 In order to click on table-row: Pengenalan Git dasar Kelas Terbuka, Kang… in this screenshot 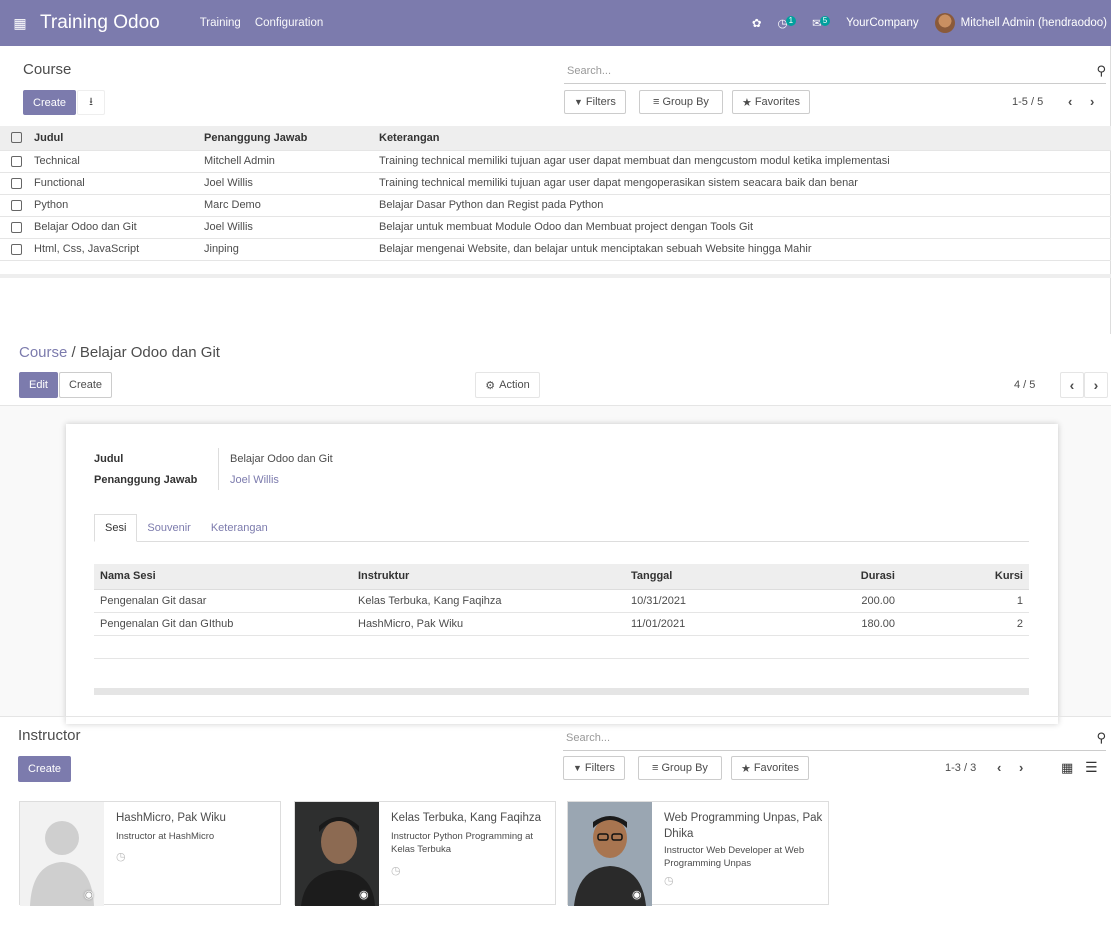, I will do `click(561, 601)`.